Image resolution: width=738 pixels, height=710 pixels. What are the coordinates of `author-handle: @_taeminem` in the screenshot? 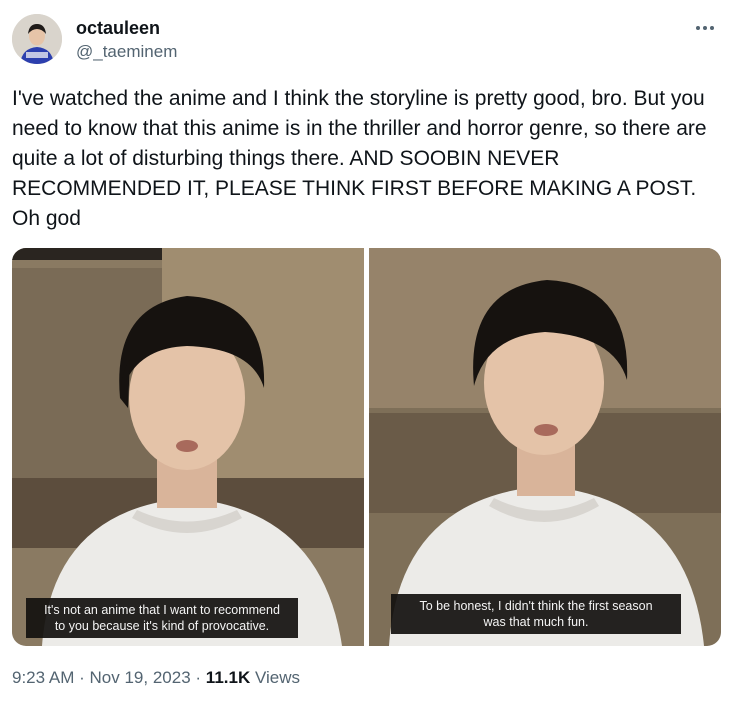 It's located at (126, 52).